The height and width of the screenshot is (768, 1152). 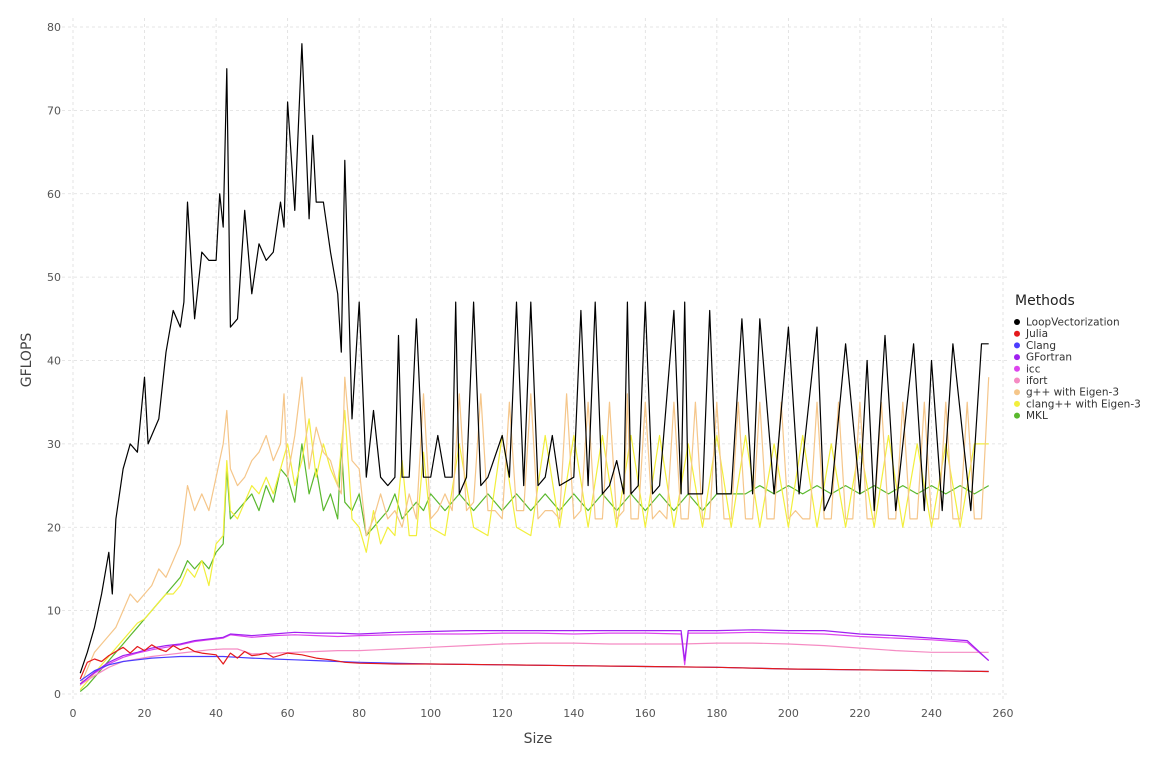 I want to click on x-tick-label: 140, so click(x=573, y=713).